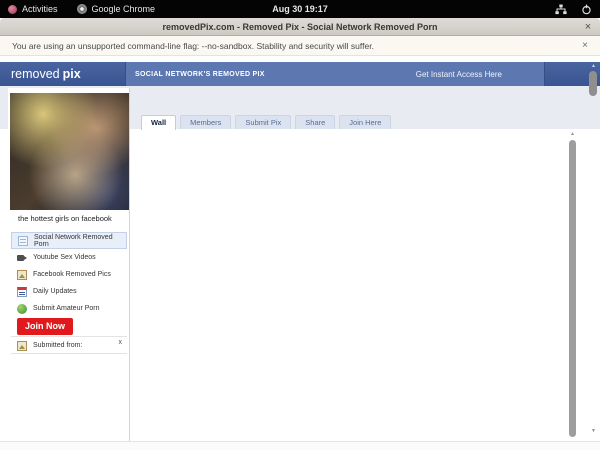 Image resolution: width=600 pixels, height=450 pixels. What do you see at coordinates (459, 74) in the screenshot?
I see `get-access-link: Get Instant Access Here` at bounding box center [459, 74].